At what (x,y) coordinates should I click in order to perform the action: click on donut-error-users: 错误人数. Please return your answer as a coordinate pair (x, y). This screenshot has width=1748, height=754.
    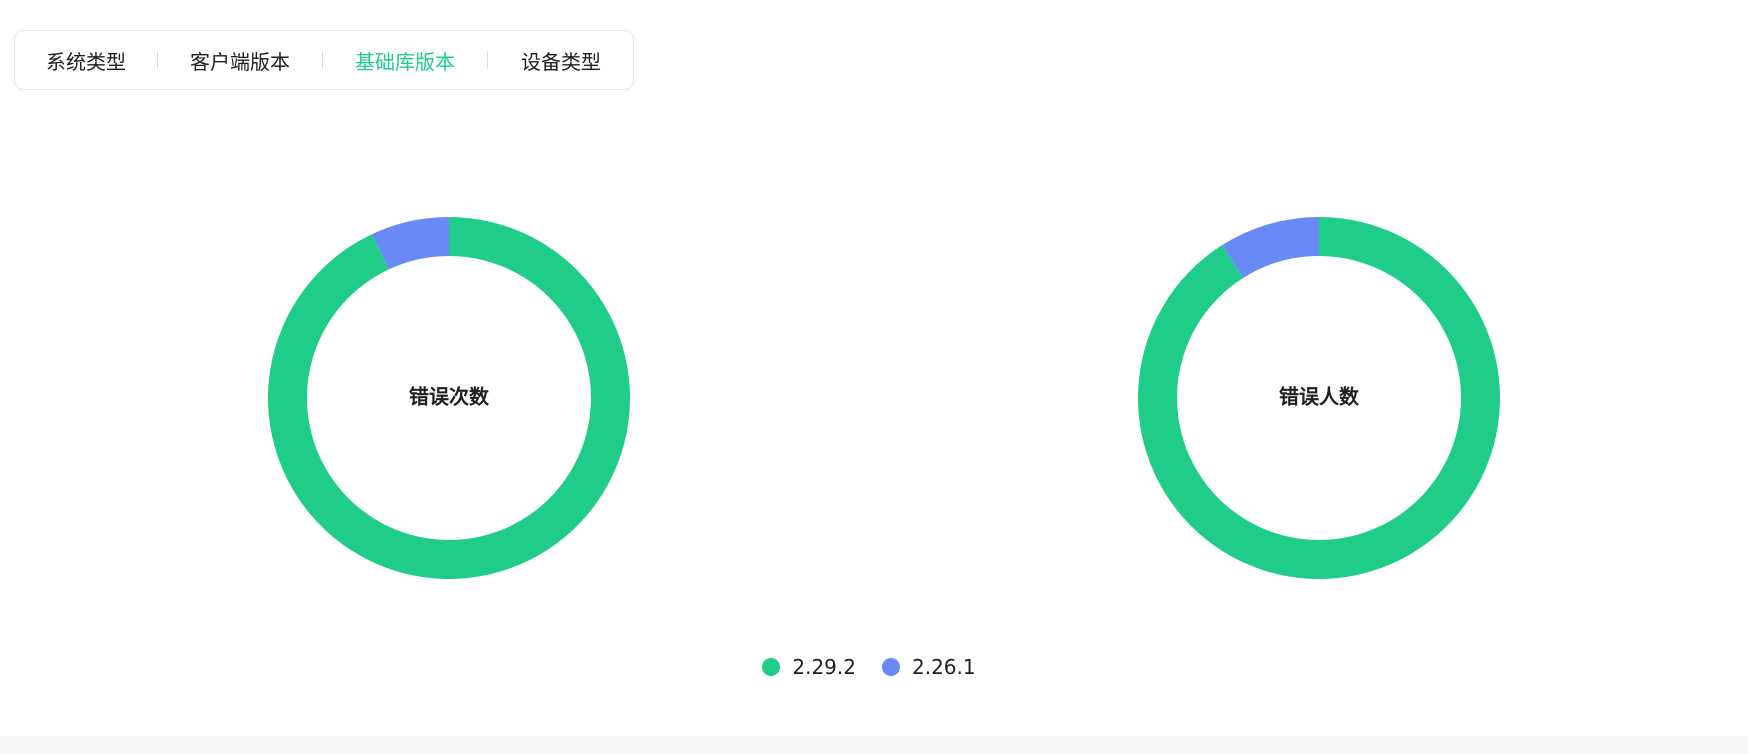
    Looking at the image, I should click on (1319, 398).